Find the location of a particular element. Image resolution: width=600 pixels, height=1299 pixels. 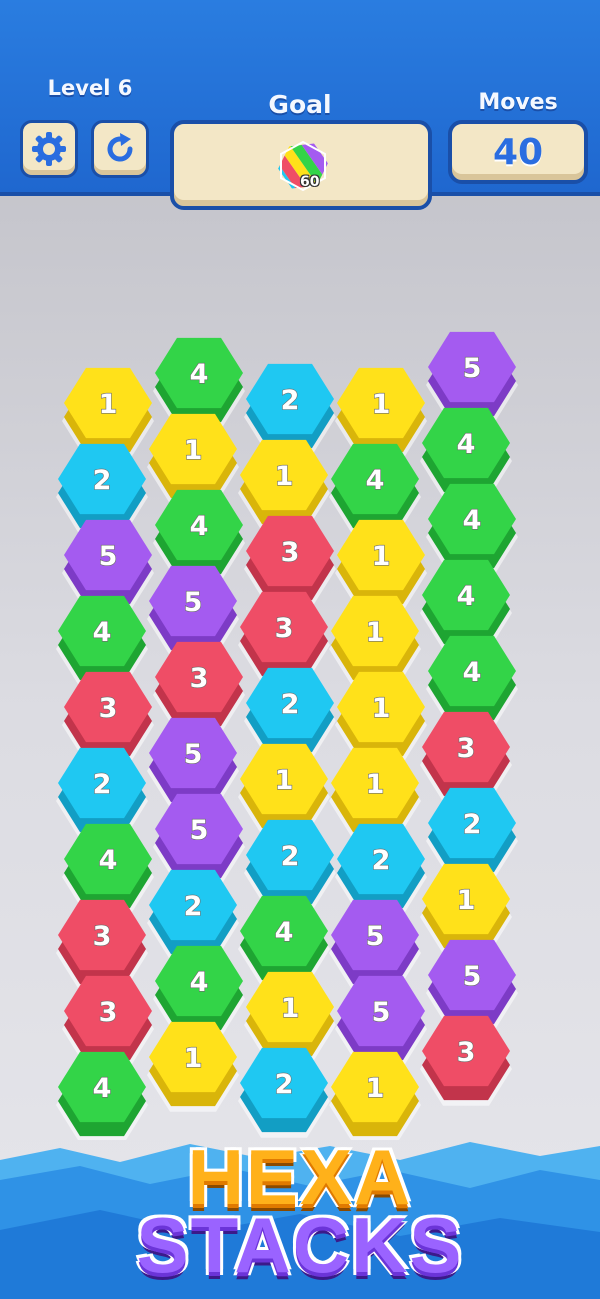

hex-tile: 3 is located at coordinates (466, 1060).